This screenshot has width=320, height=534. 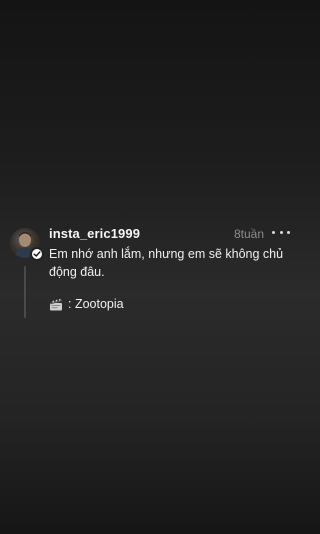 I want to click on thread-line, so click(x=25, y=292).